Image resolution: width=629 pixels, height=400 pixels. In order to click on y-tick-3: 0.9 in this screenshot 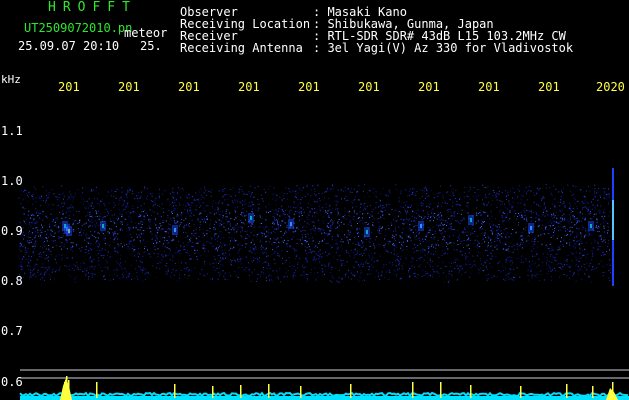, I will do `click(12, 231)`.